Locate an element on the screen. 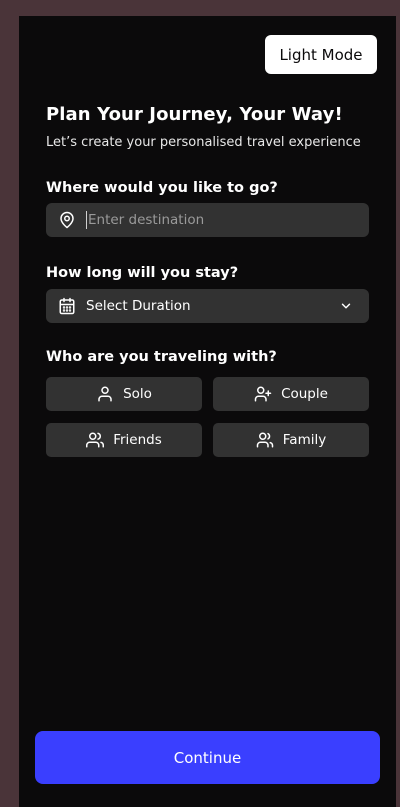  duration-selected-value: Select Duration is located at coordinates (138, 306).